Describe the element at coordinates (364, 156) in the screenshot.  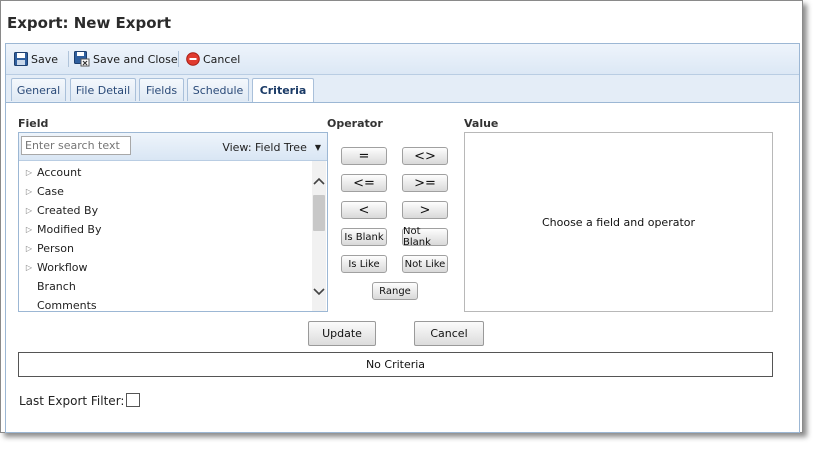
I see `operator-equals-button: =` at that location.